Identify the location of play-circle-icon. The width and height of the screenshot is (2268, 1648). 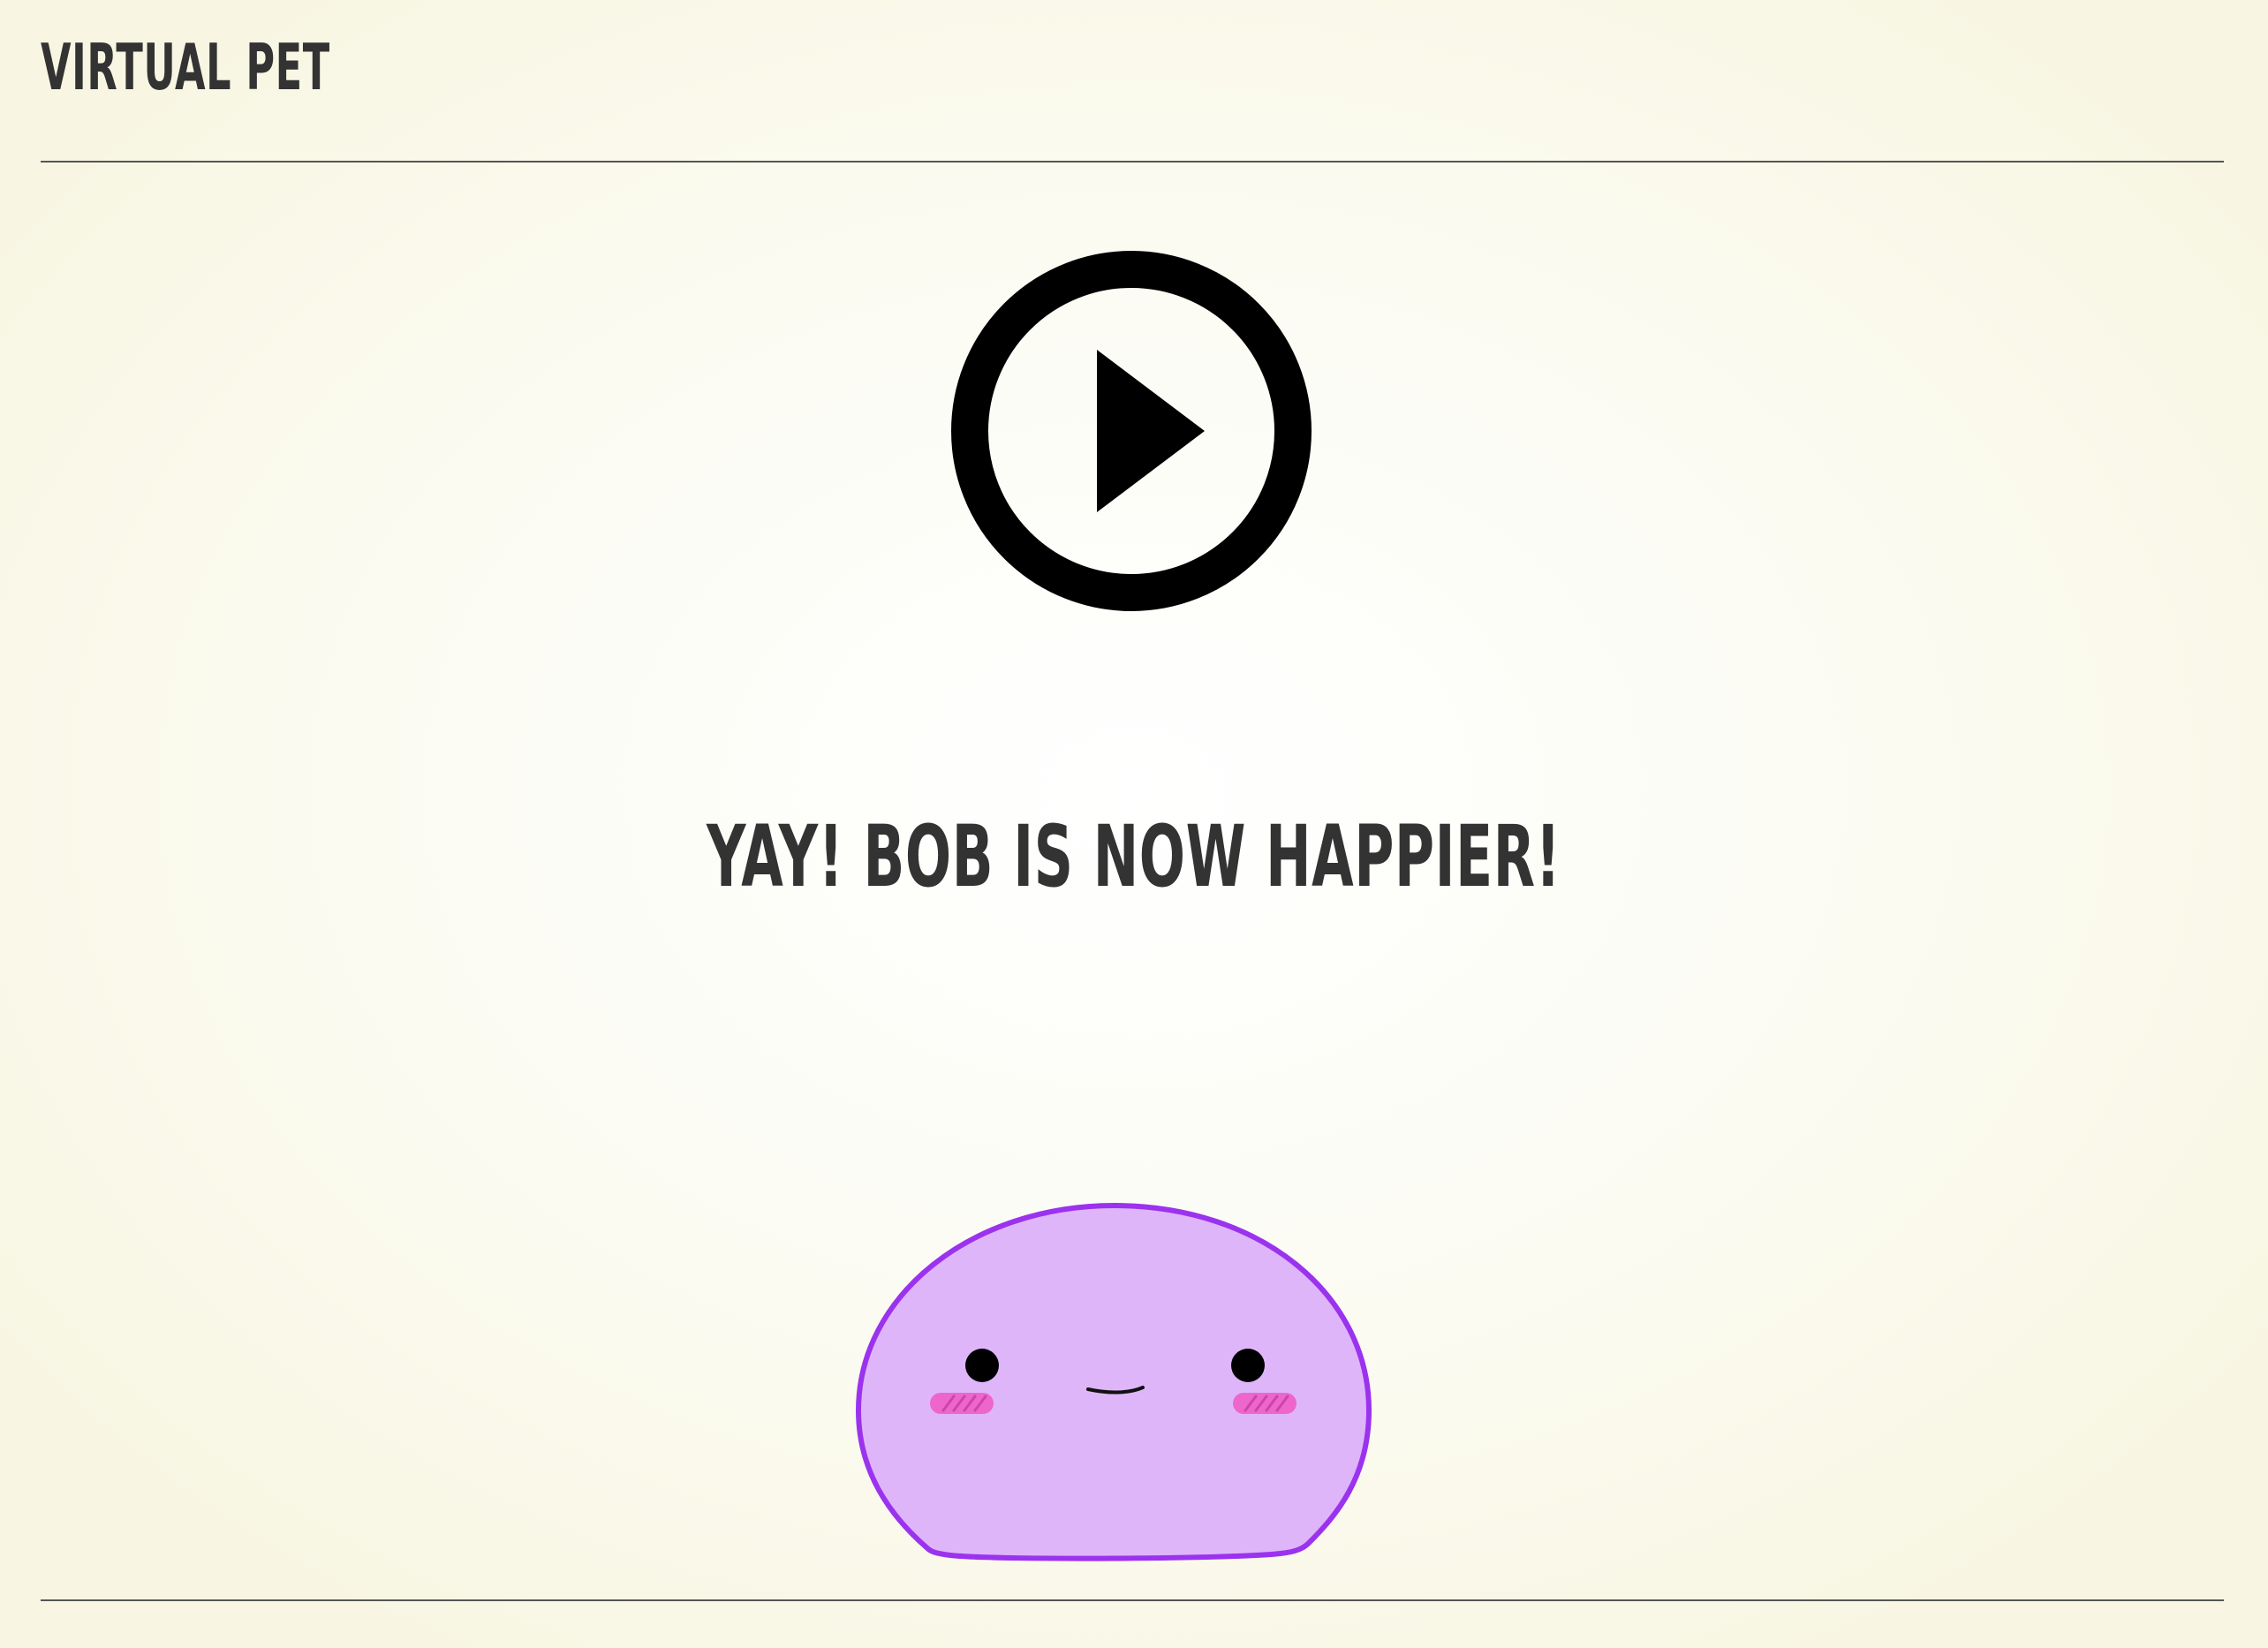
(1131, 431).